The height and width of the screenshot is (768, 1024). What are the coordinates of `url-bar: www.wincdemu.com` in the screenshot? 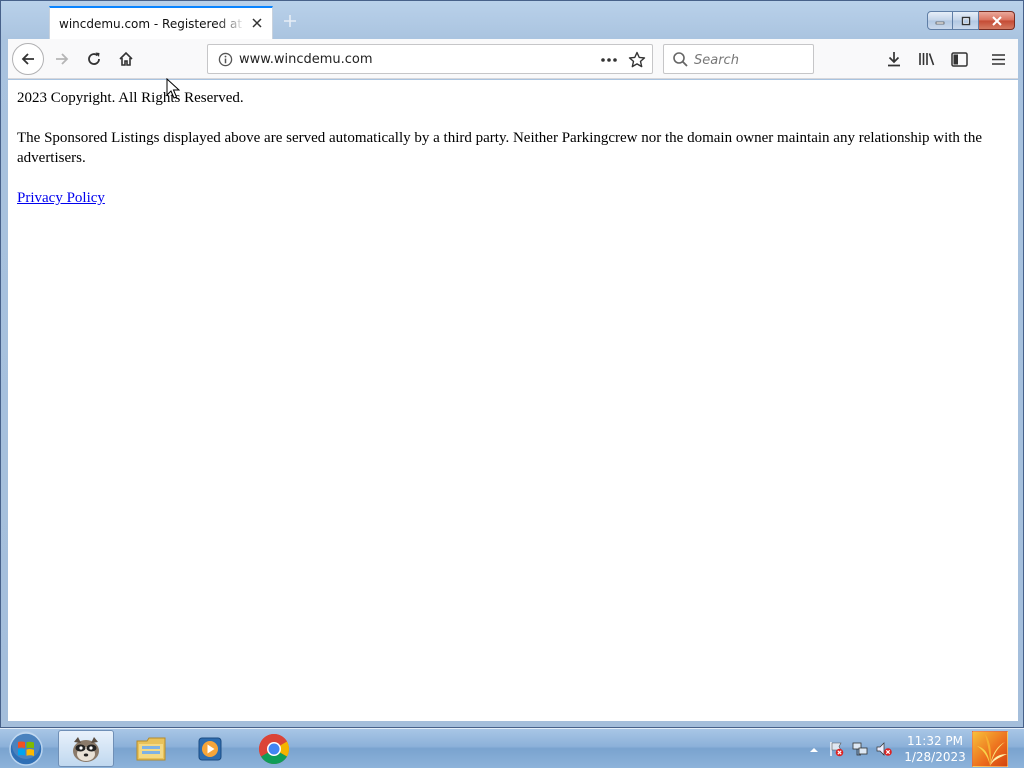 It's located at (430, 59).